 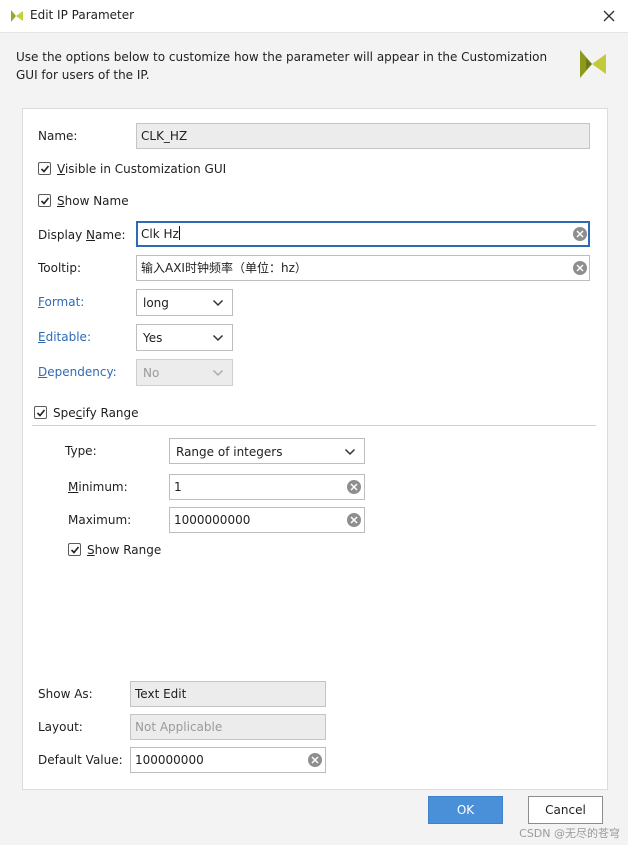 I want to click on close-icon, so click(x=609, y=16).